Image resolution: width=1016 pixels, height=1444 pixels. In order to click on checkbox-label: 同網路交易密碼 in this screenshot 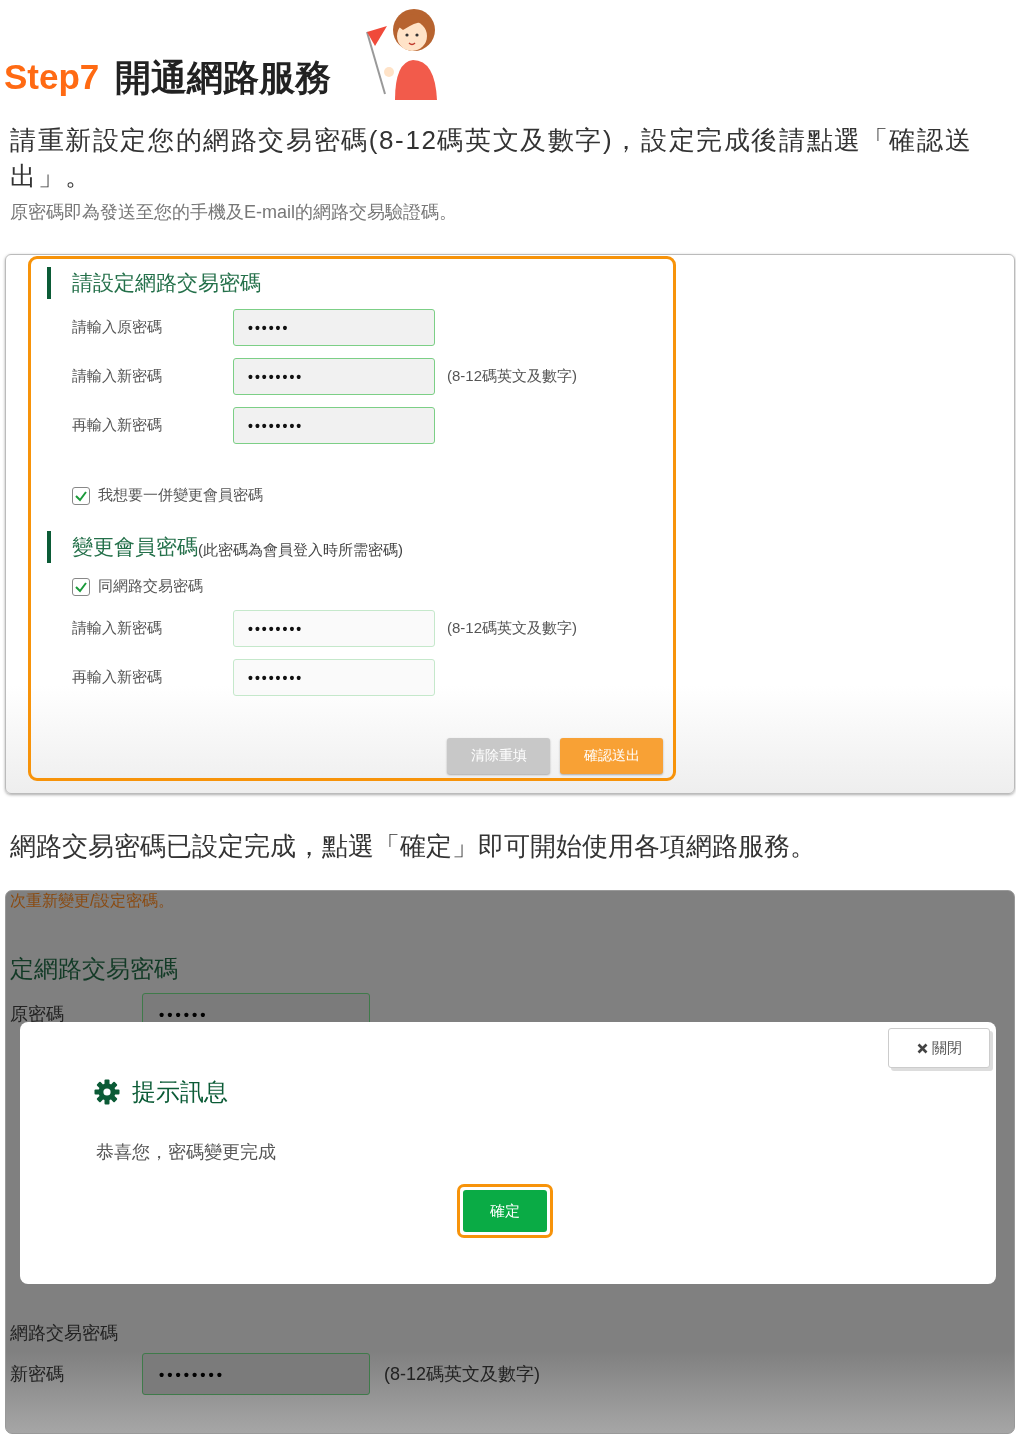, I will do `click(150, 586)`.